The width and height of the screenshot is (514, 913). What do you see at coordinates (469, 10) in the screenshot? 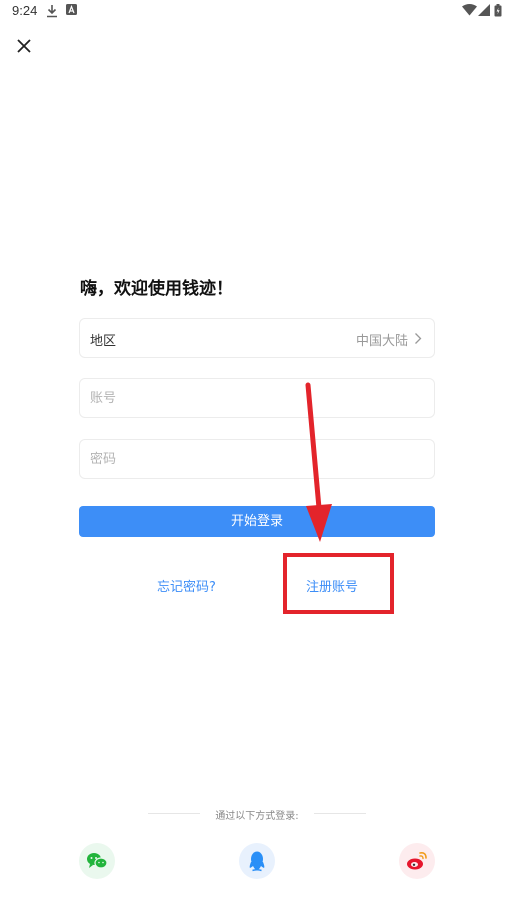
I see `wifi-icon` at bounding box center [469, 10].